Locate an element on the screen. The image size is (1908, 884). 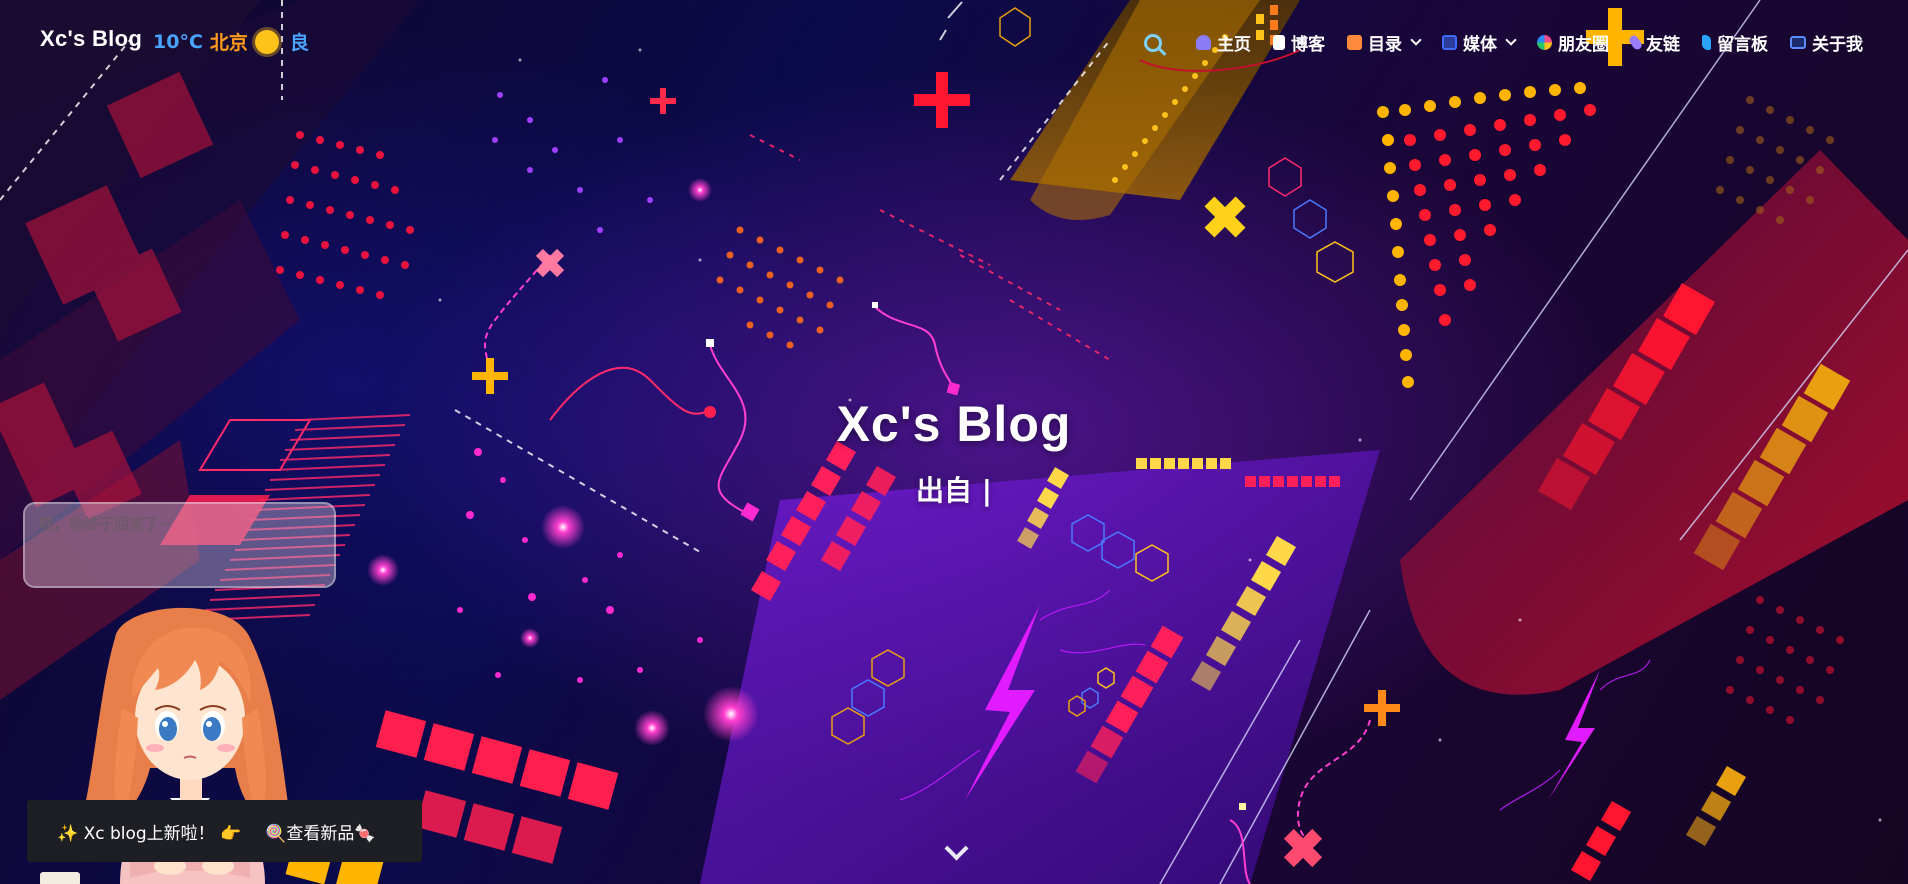
nav-item-friends: 友链 is located at coordinates (1653, 42).